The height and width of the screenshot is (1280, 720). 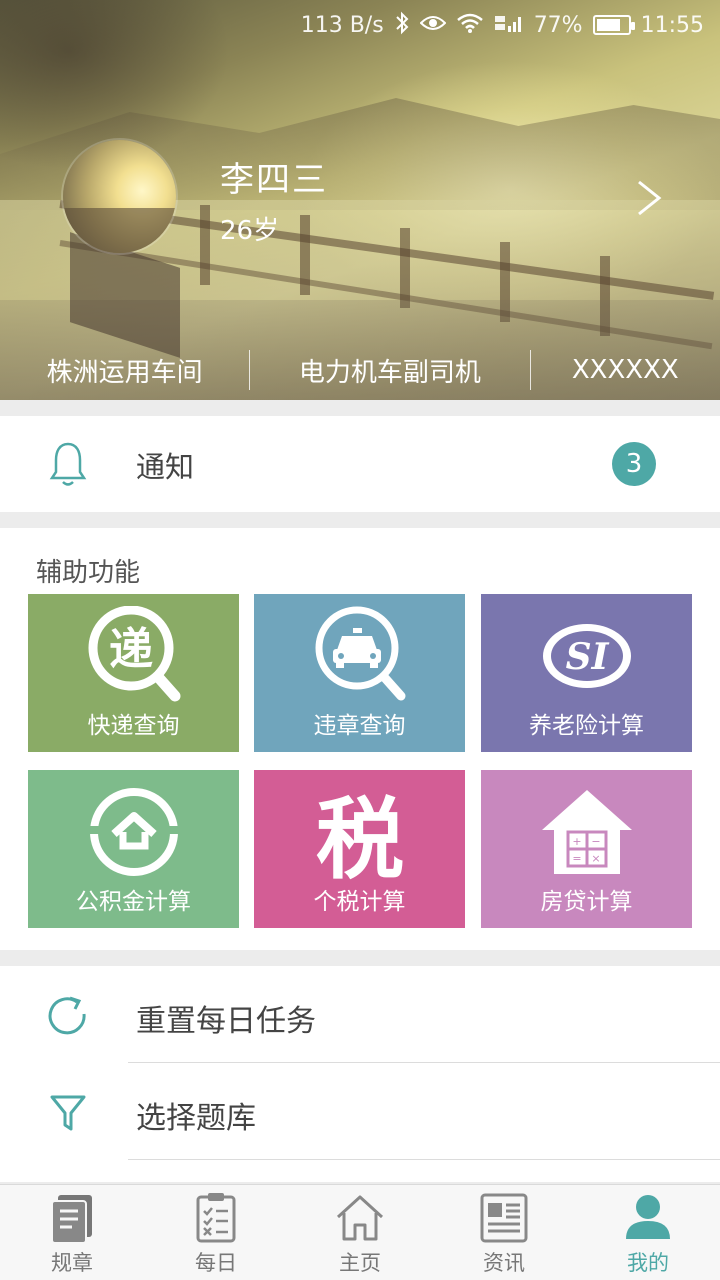 I want to click on menu-item-label: 选择题库, so click(x=196, y=1118).